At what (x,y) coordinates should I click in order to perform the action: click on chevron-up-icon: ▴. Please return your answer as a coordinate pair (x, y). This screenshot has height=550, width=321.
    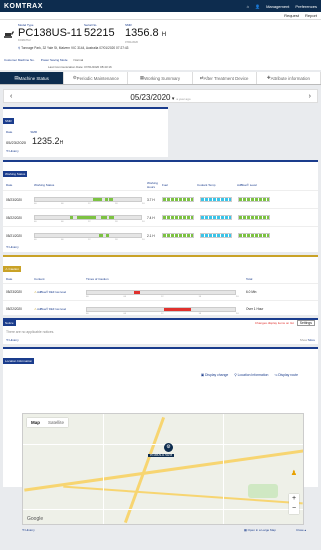
    Looking at the image, I should click on (305, 530).